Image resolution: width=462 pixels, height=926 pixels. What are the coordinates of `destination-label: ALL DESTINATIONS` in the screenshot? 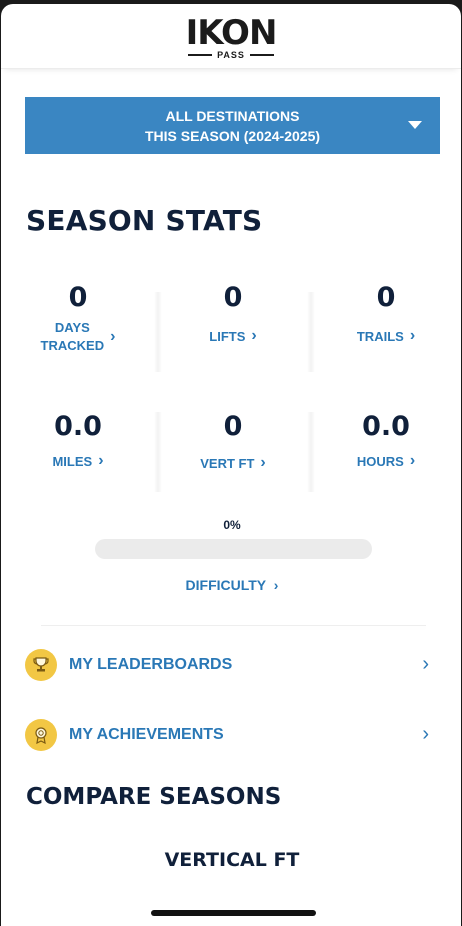 It's located at (232, 116).